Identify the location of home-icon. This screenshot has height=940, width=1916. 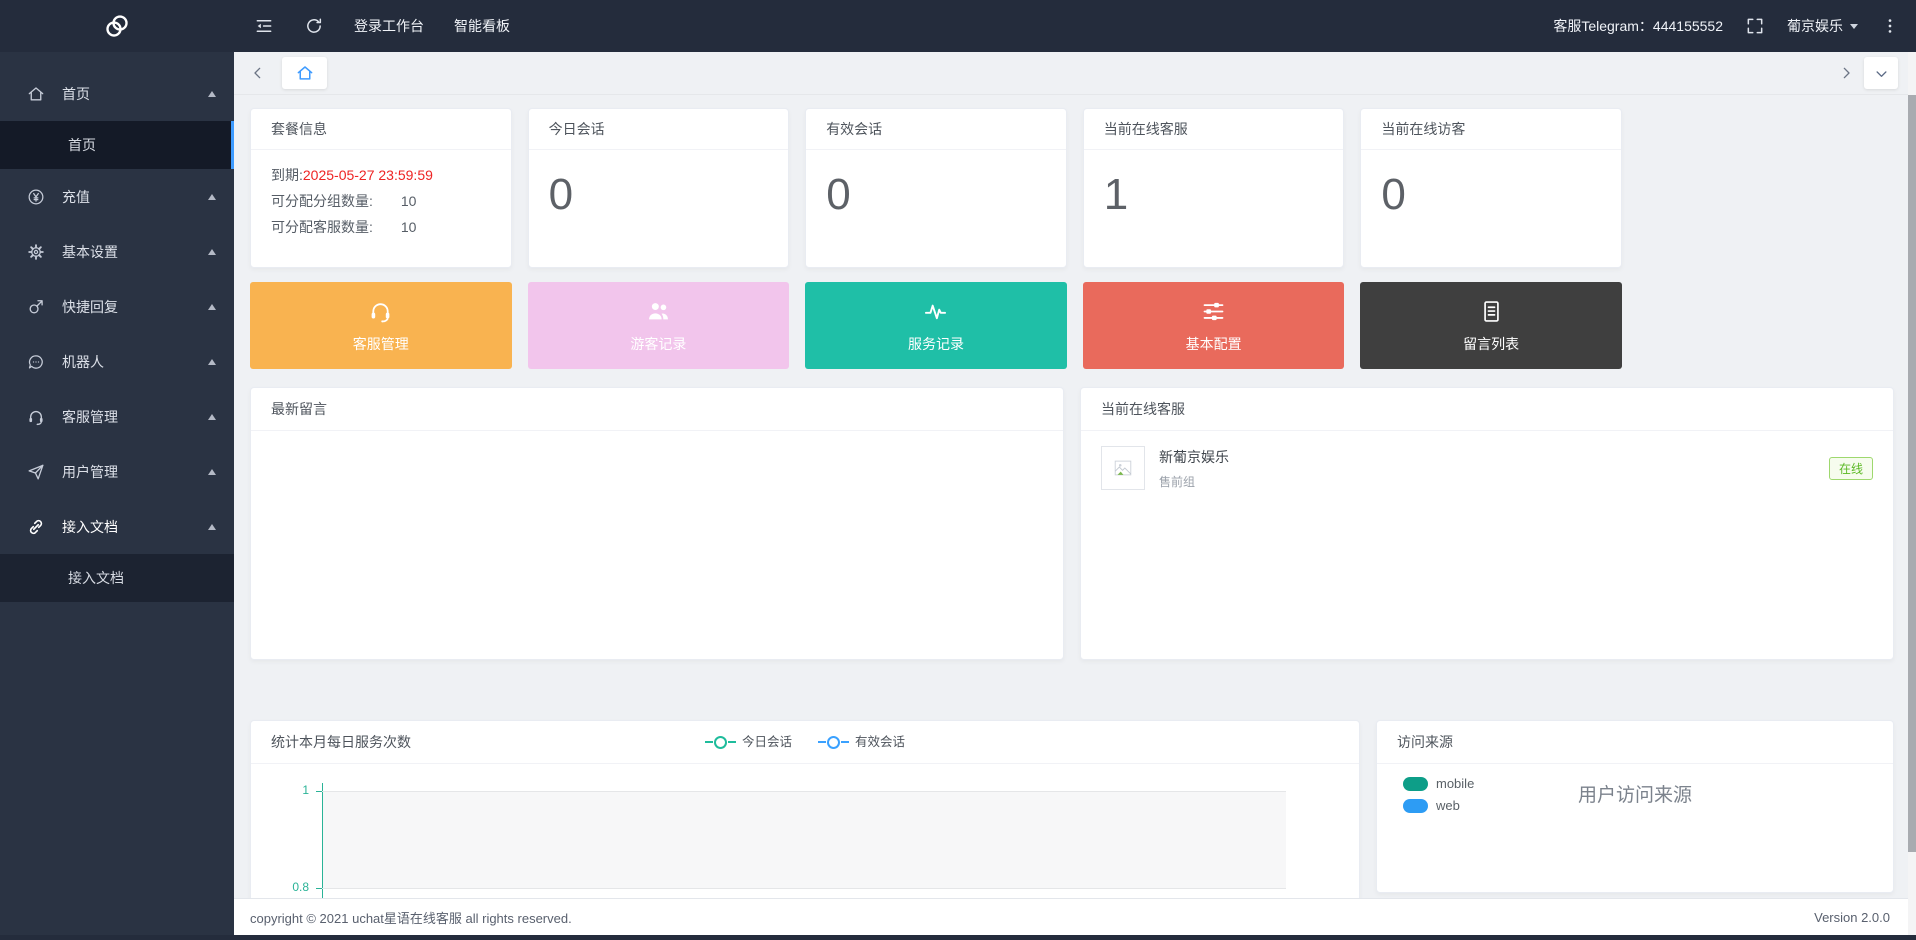
(36, 94).